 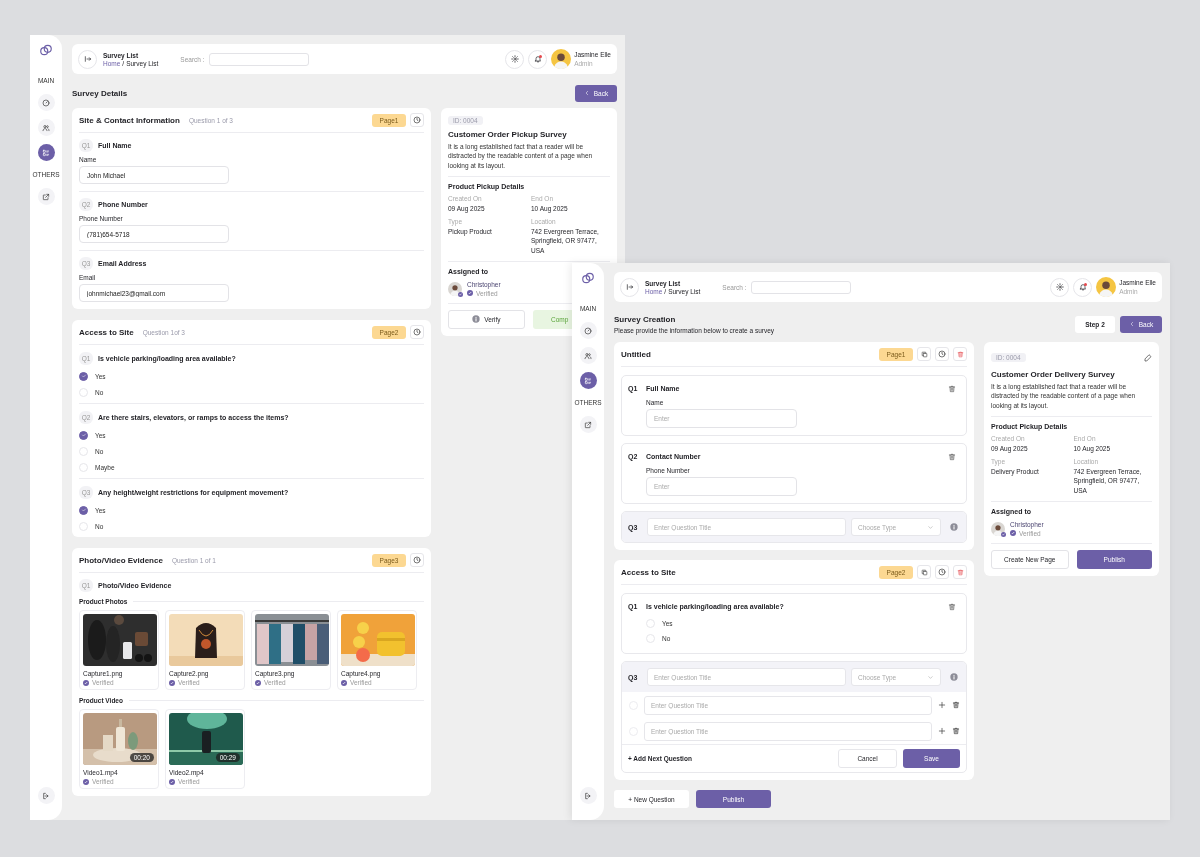 I want to click on survey-title: Customer Order Pickup Survey, so click(x=508, y=134).